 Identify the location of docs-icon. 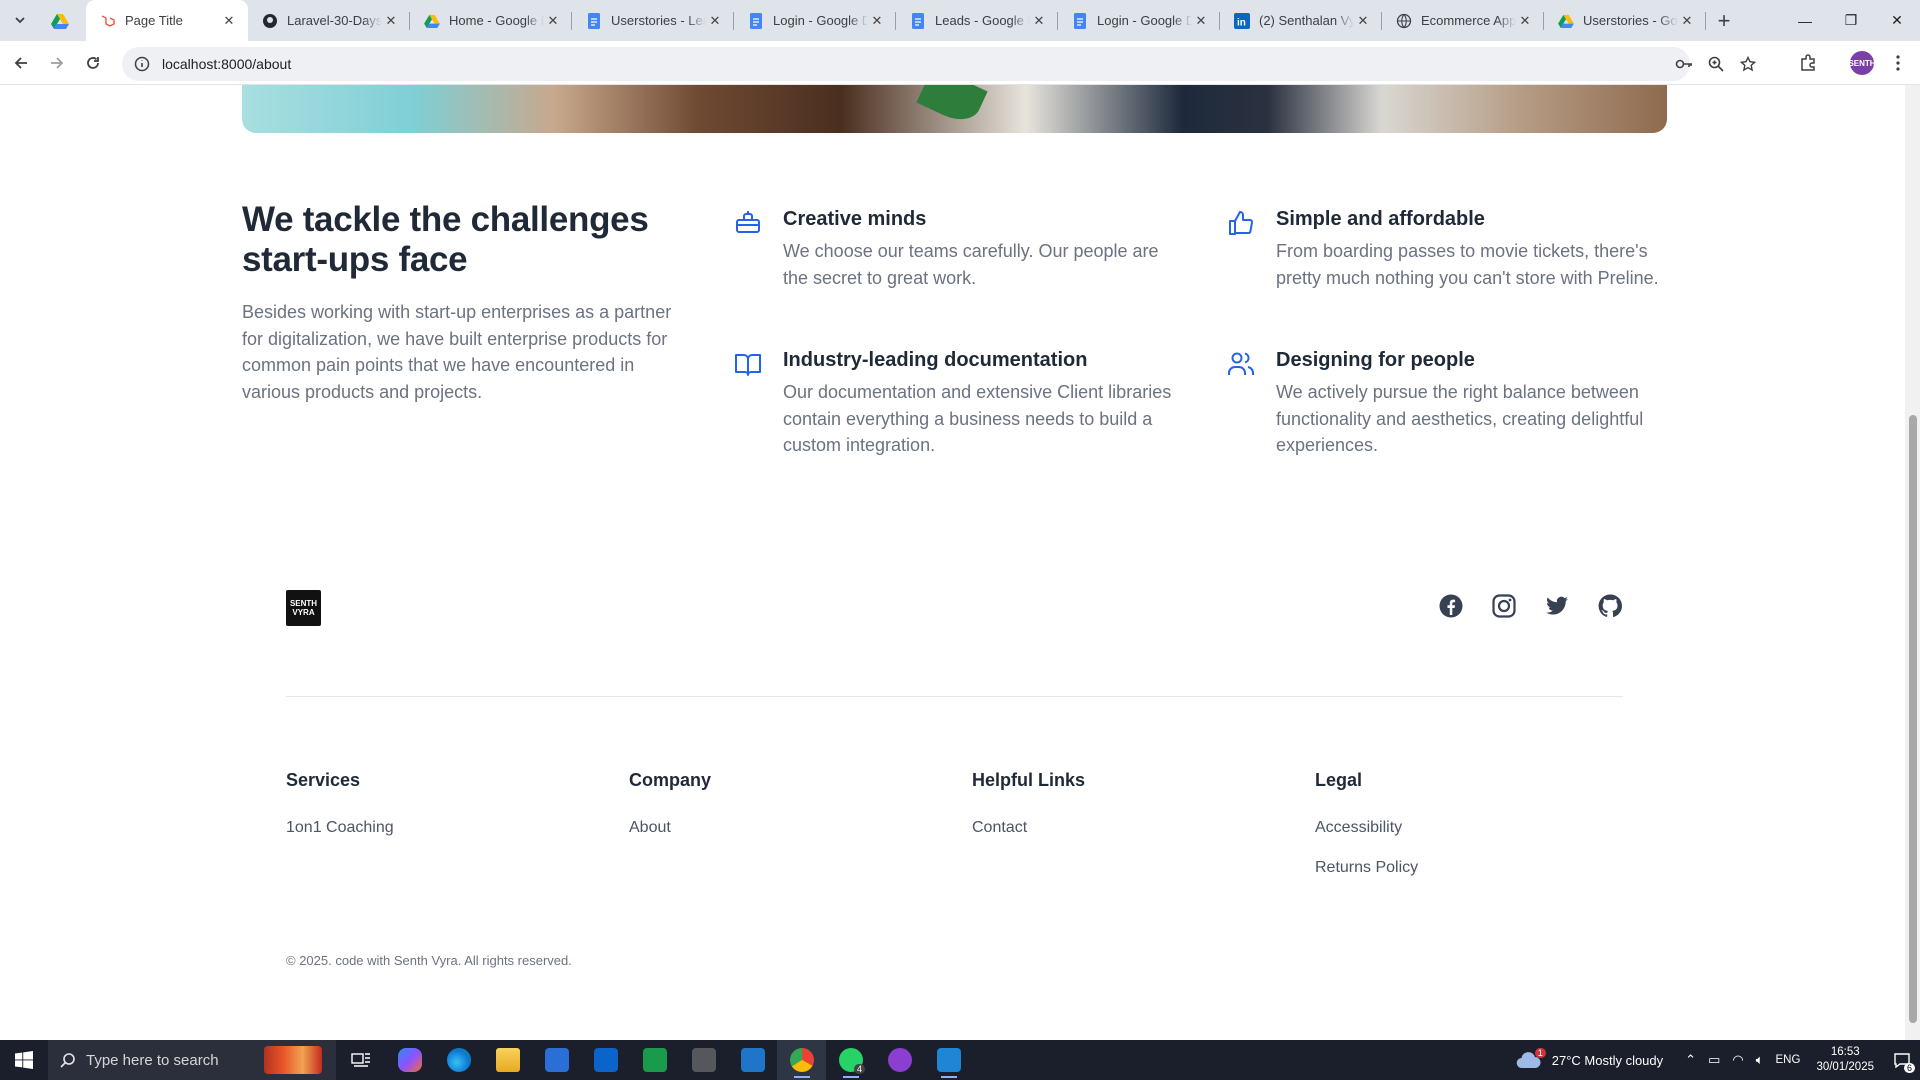
(756, 20).